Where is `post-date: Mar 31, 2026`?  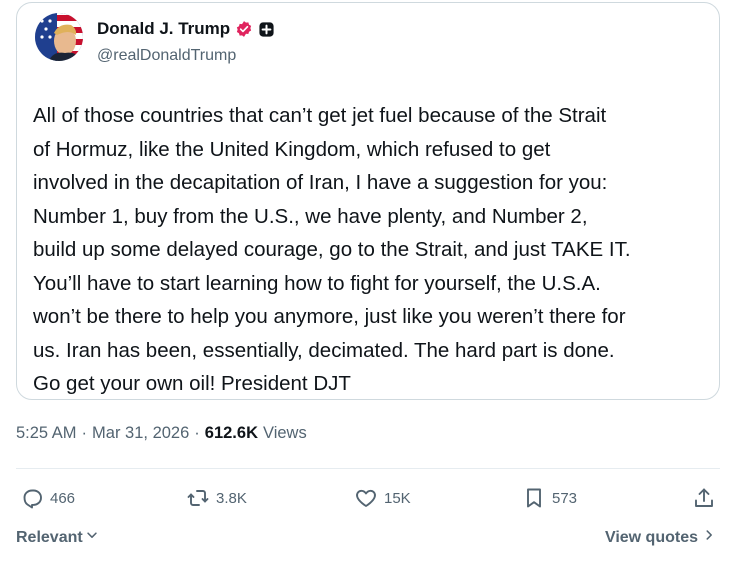
post-date: Mar 31, 2026 is located at coordinates (140, 433).